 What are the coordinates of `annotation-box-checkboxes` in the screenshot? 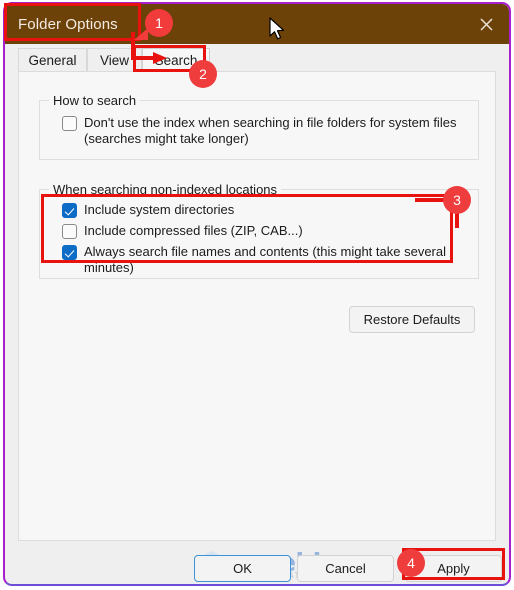 It's located at (247, 228).